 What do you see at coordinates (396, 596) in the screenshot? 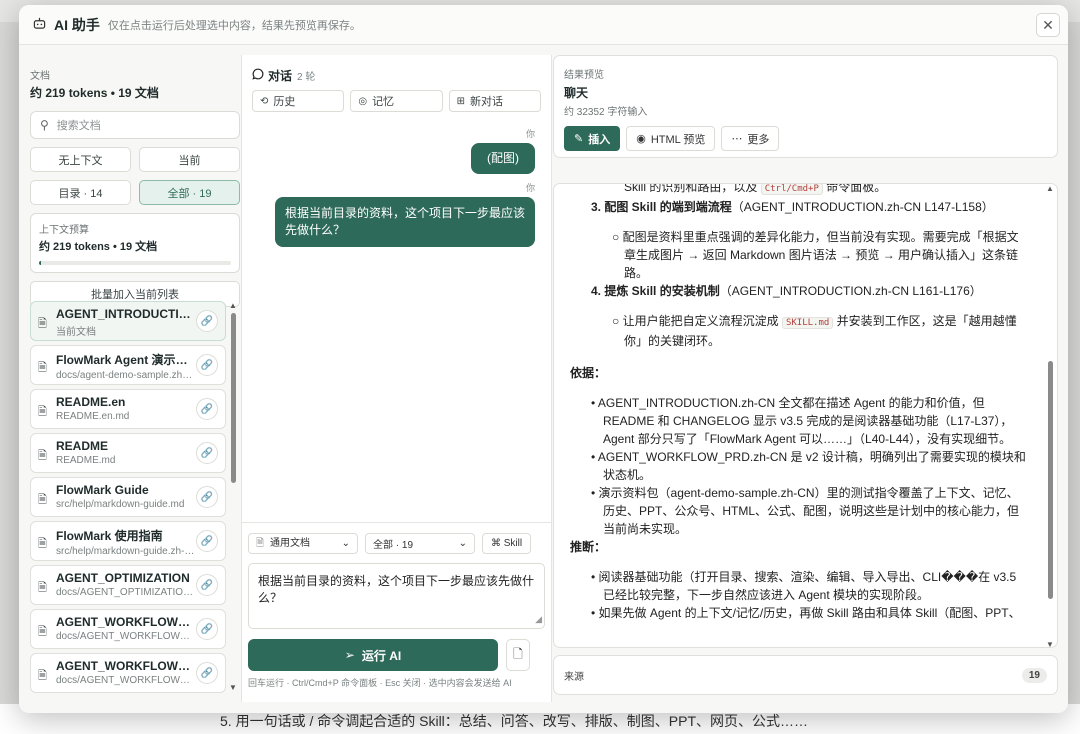
I see `prompt-input: 根据当前目录的资料，这个项目下一步最应该先做什么？ ◢` at bounding box center [396, 596].